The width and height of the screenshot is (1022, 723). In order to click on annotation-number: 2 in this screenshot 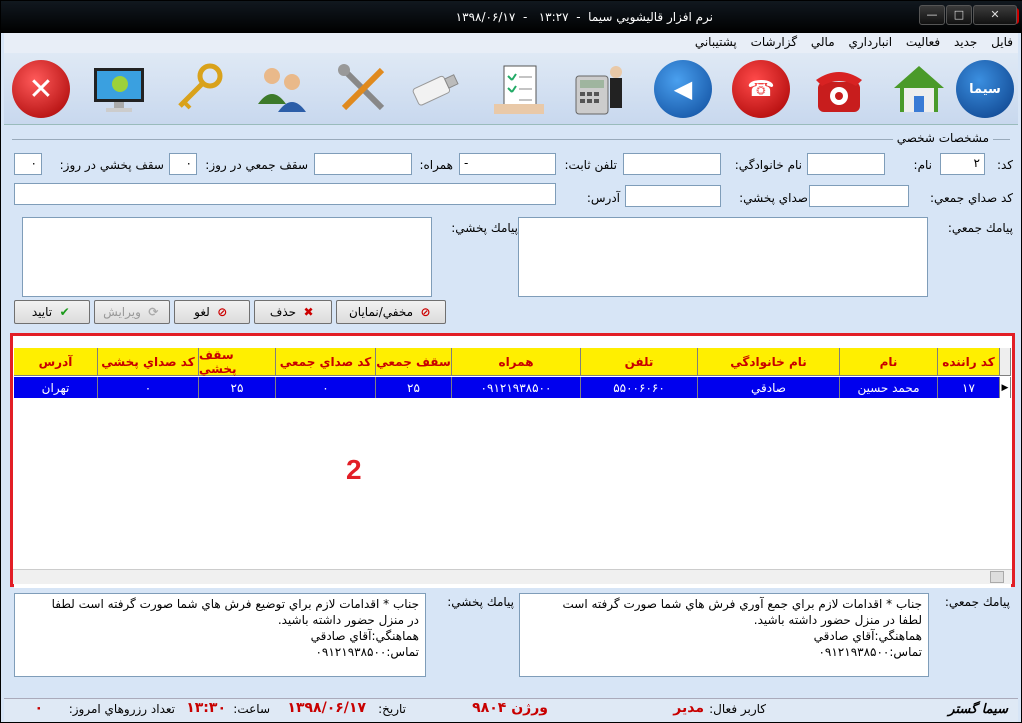, I will do `click(354, 469)`.